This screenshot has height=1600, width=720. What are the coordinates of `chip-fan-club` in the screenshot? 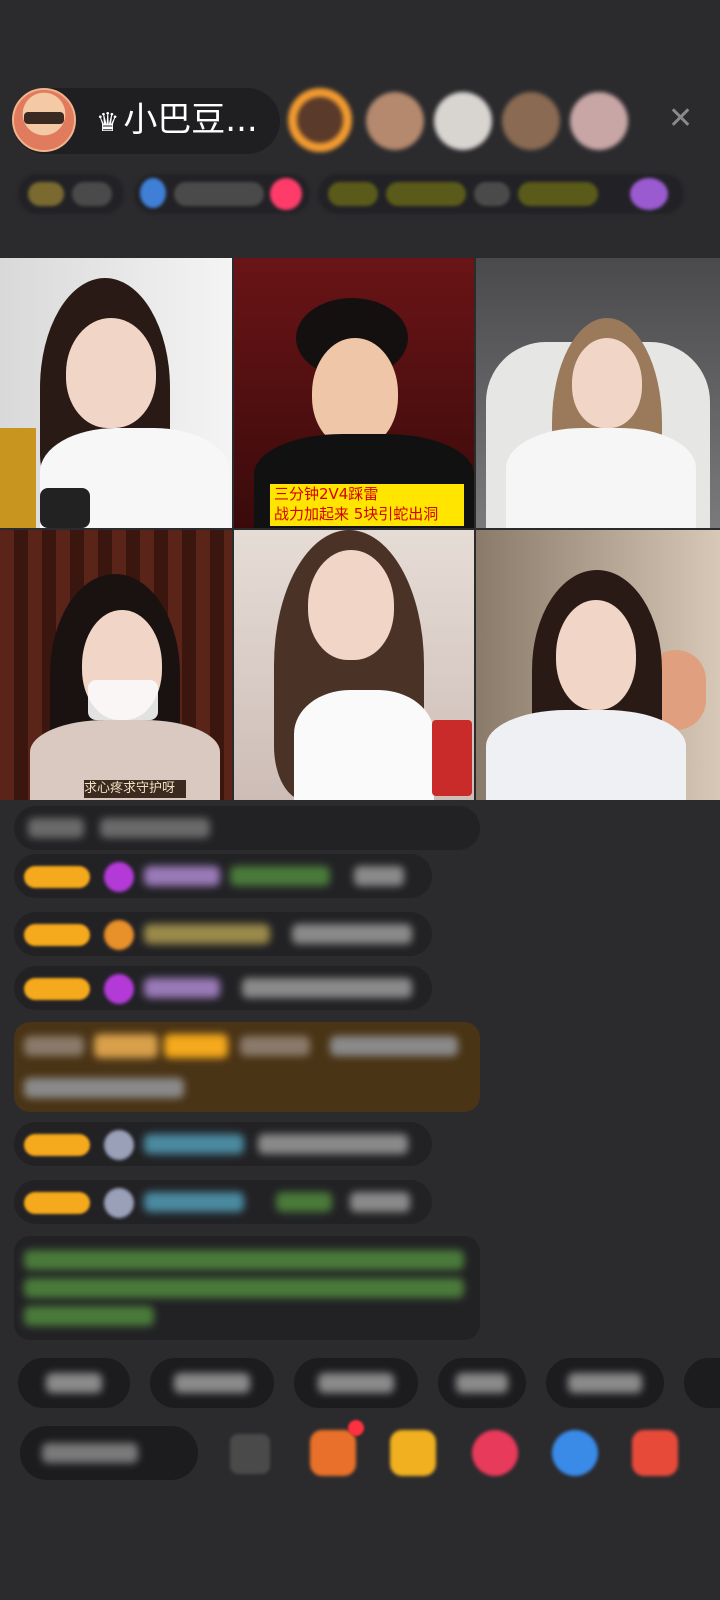 It's located at (222, 194).